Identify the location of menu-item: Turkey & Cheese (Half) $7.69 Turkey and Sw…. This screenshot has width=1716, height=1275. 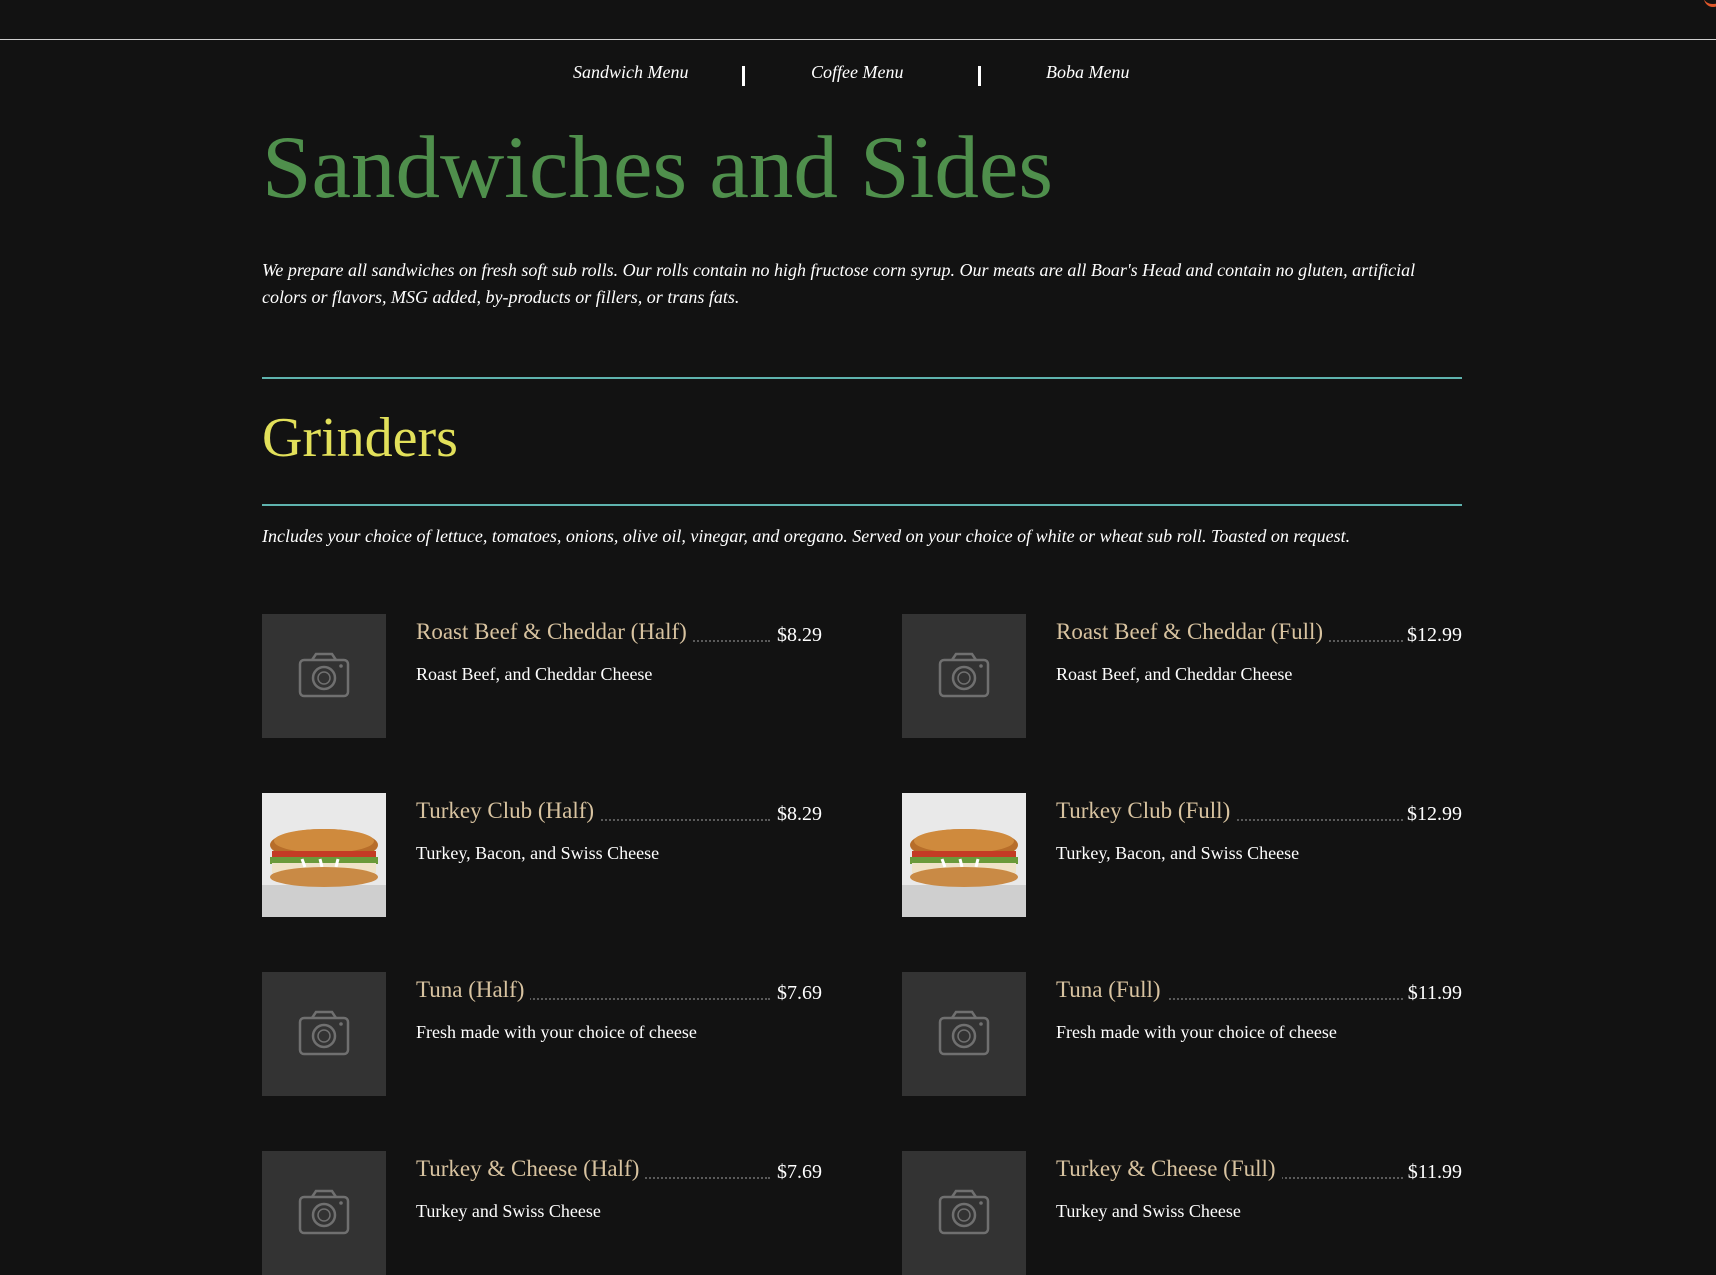
(542, 1213).